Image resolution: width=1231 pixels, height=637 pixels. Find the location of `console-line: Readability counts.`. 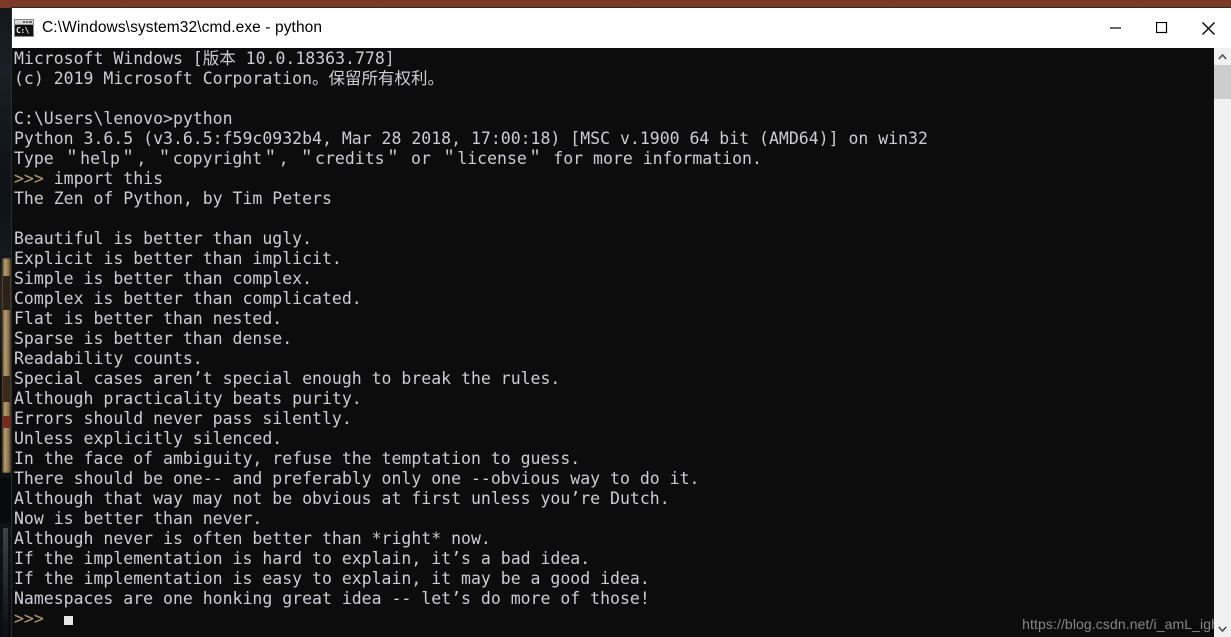

console-line: Readability counts. is located at coordinates (108, 358).